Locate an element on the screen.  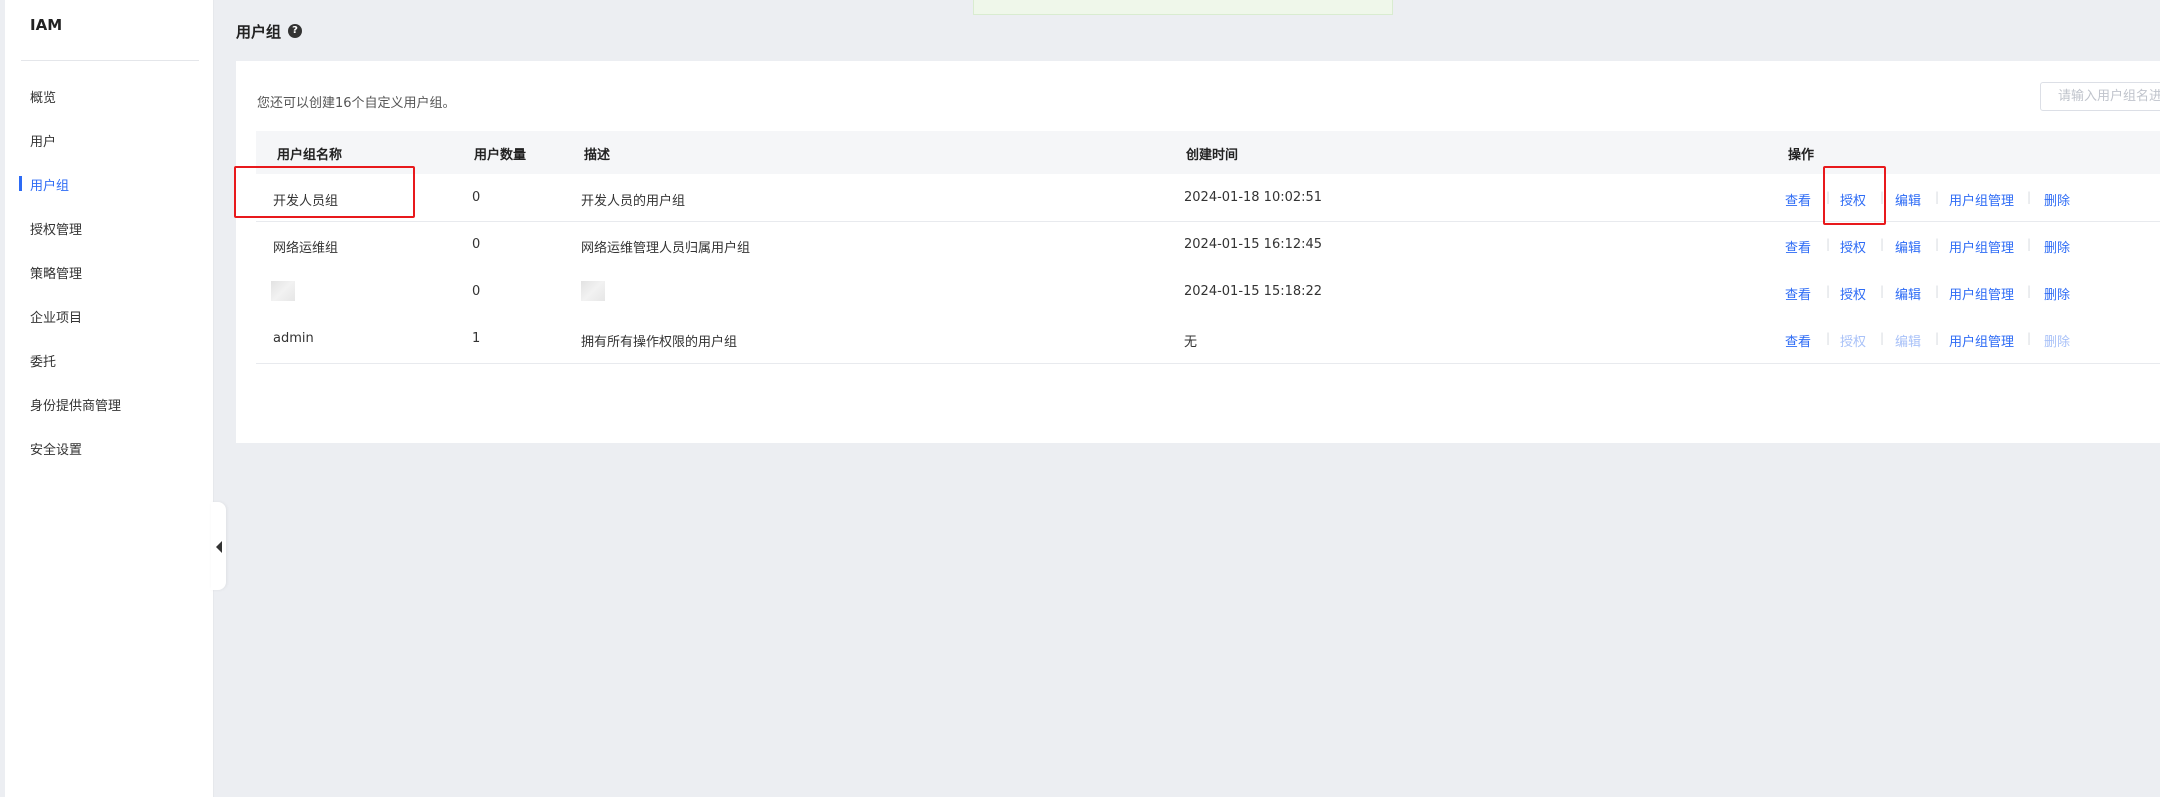
sidebar-item-users: 用户 is located at coordinates (43, 140).